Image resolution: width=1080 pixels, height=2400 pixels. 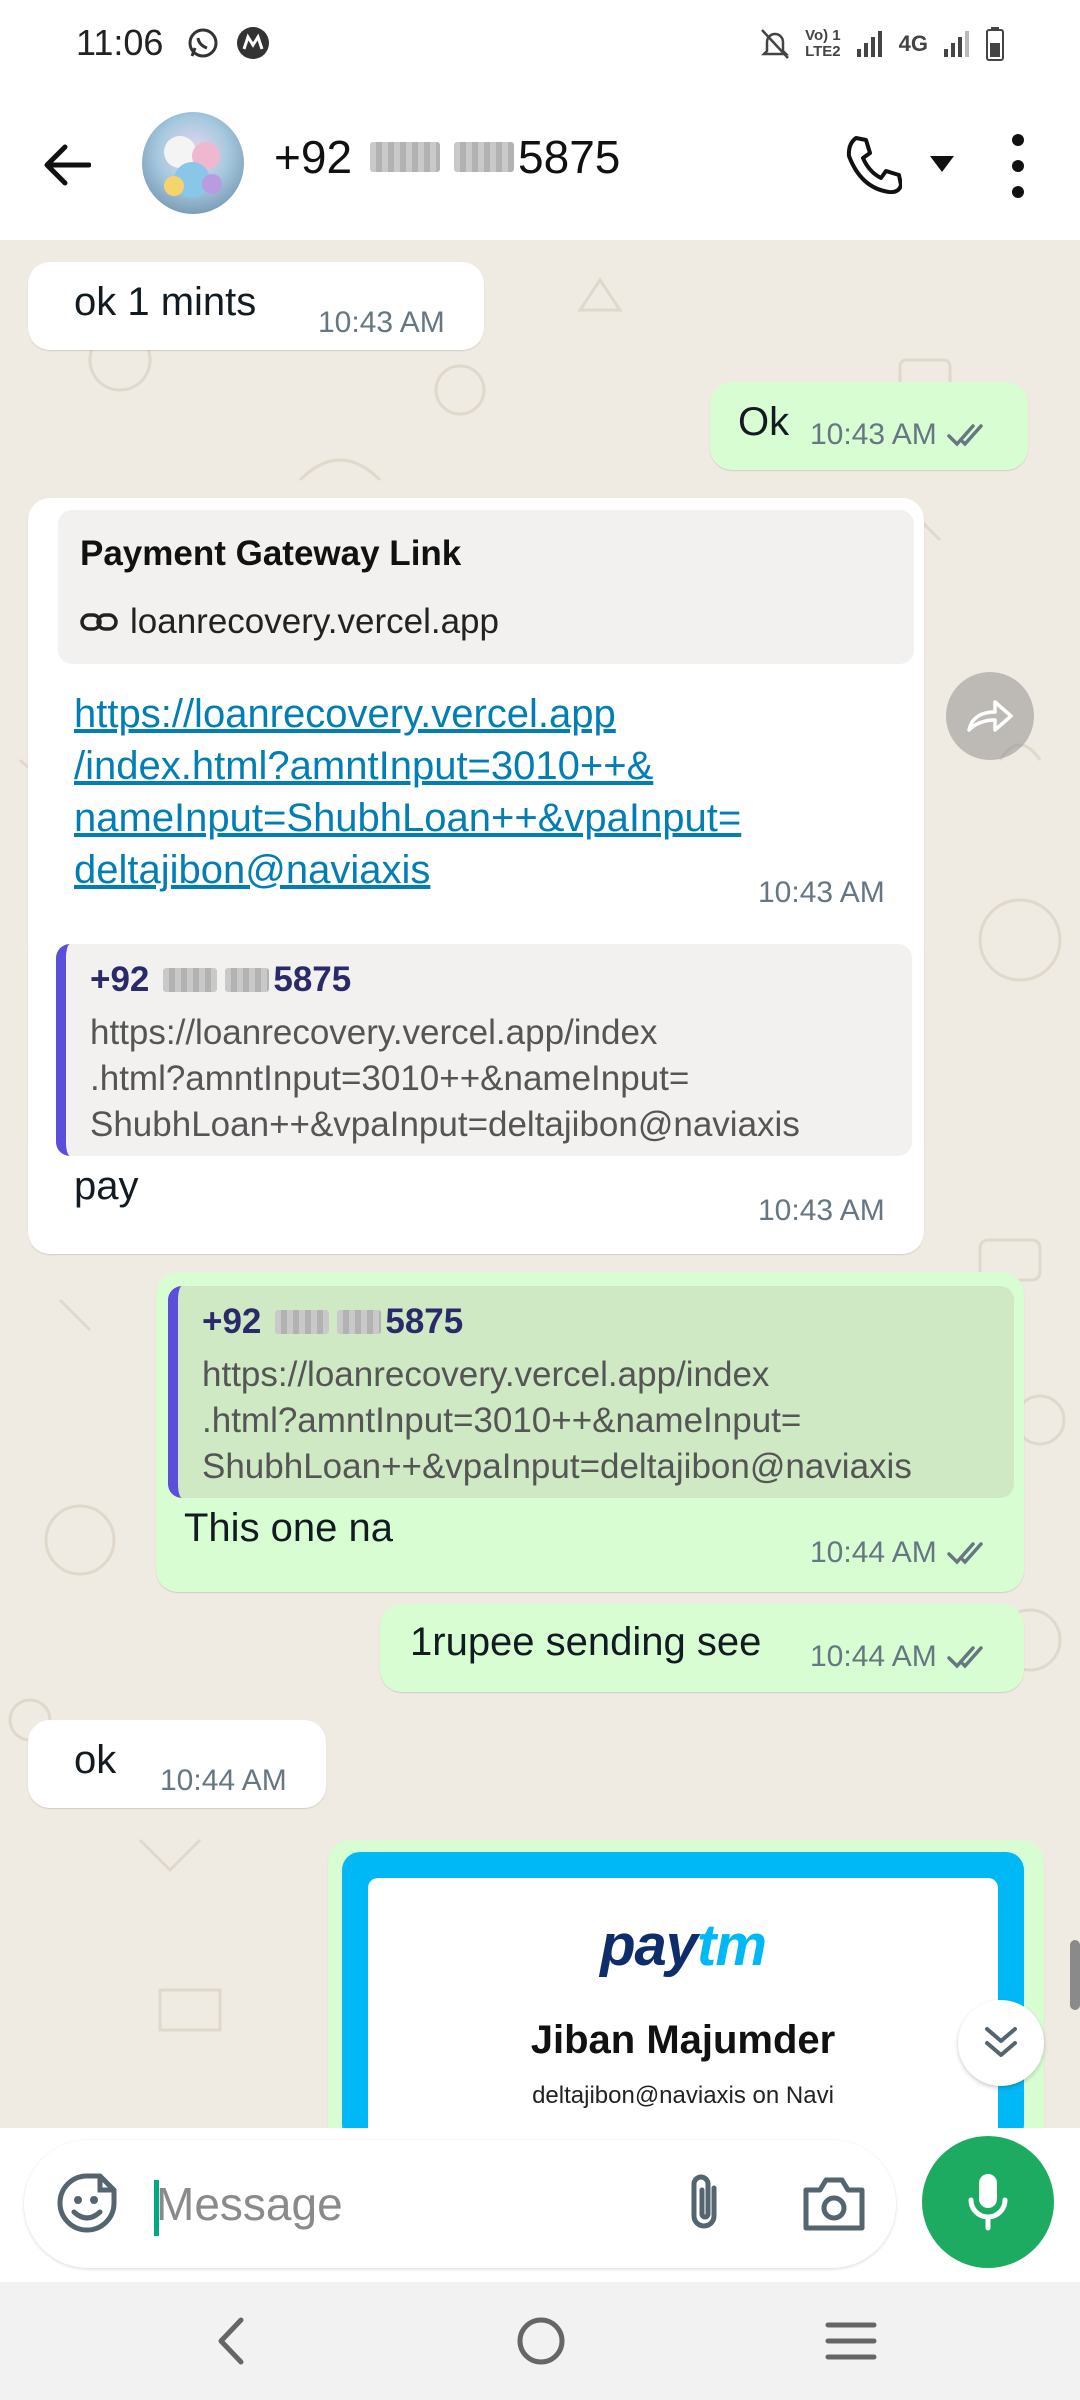 I want to click on forward-icon, so click(x=990, y=716).